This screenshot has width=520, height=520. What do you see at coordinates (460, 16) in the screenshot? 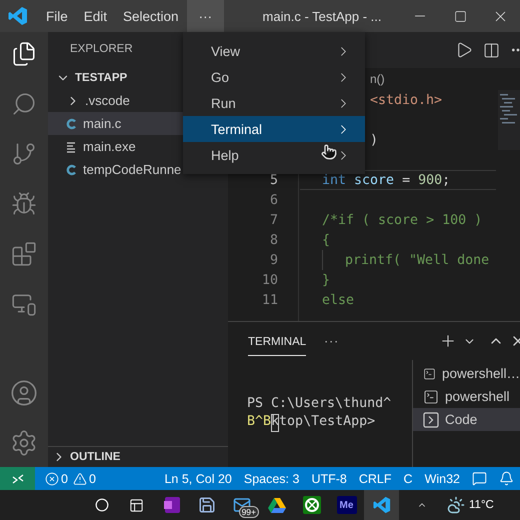
I see `maximize-icon` at bounding box center [460, 16].